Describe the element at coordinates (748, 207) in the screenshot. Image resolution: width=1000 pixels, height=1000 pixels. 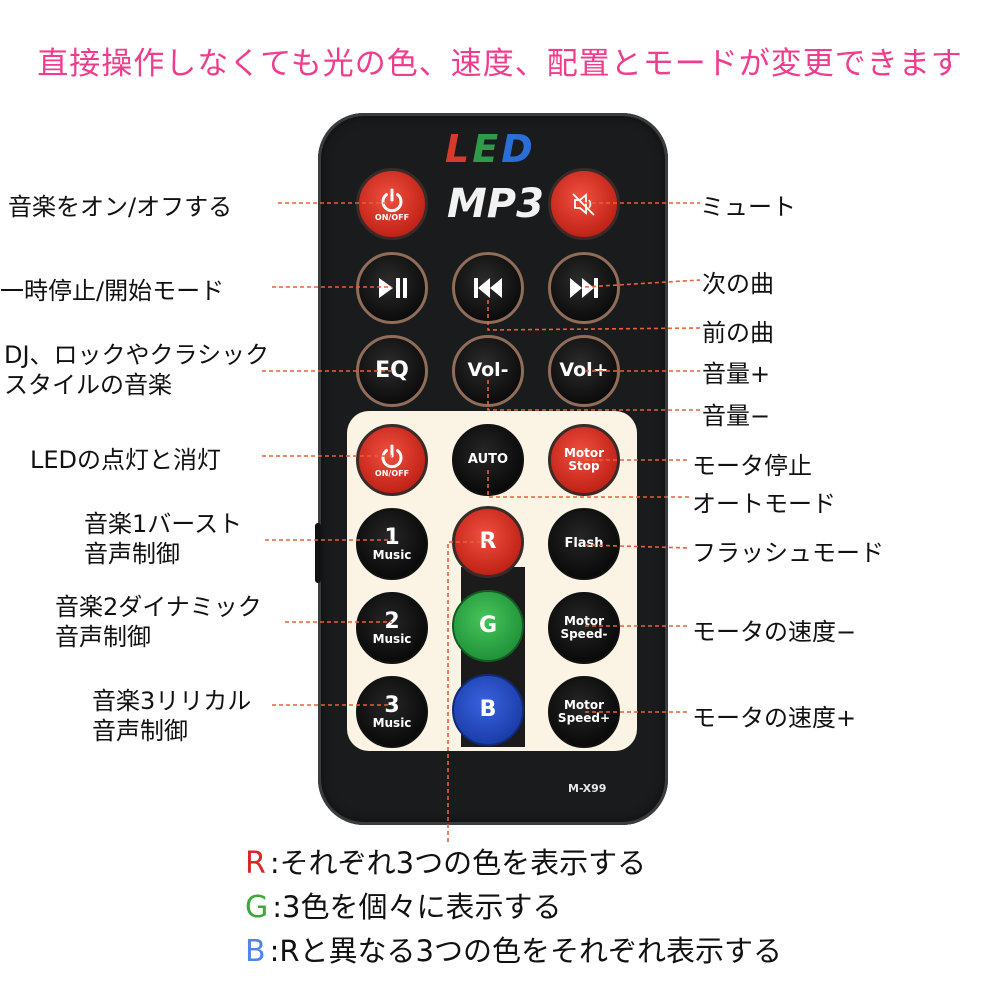
I see `label-mute: ミュート` at that location.